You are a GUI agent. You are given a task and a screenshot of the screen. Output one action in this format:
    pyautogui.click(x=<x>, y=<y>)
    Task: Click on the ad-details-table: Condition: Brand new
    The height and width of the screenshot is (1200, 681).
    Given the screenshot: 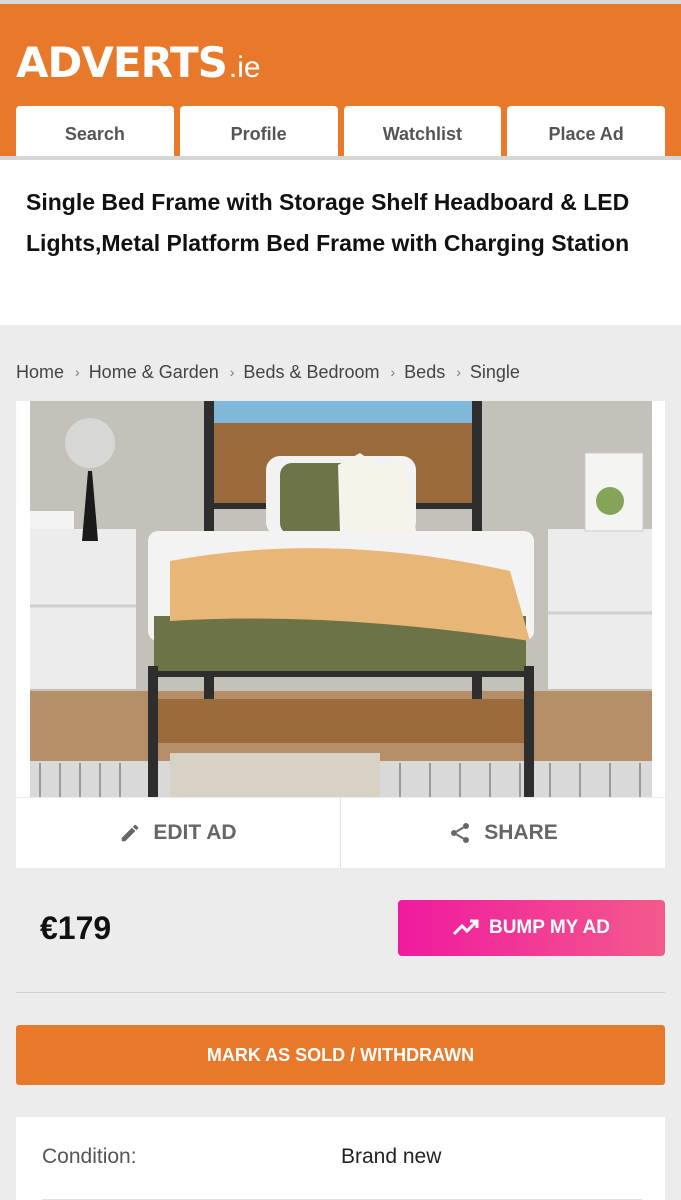 What is the action you would take?
    pyautogui.click(x=340, y=1158)
    